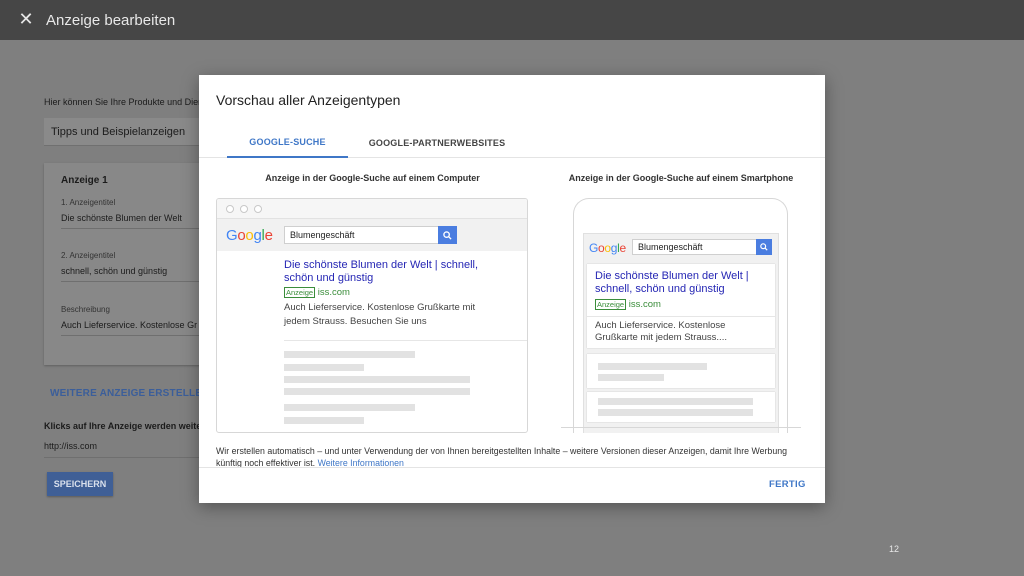  What do you see at coordinates (660, 325) in the screenshot?
I see `ad-description-line: Auch Lieferservice. Kostenlose` at bounding box center [660, 325].